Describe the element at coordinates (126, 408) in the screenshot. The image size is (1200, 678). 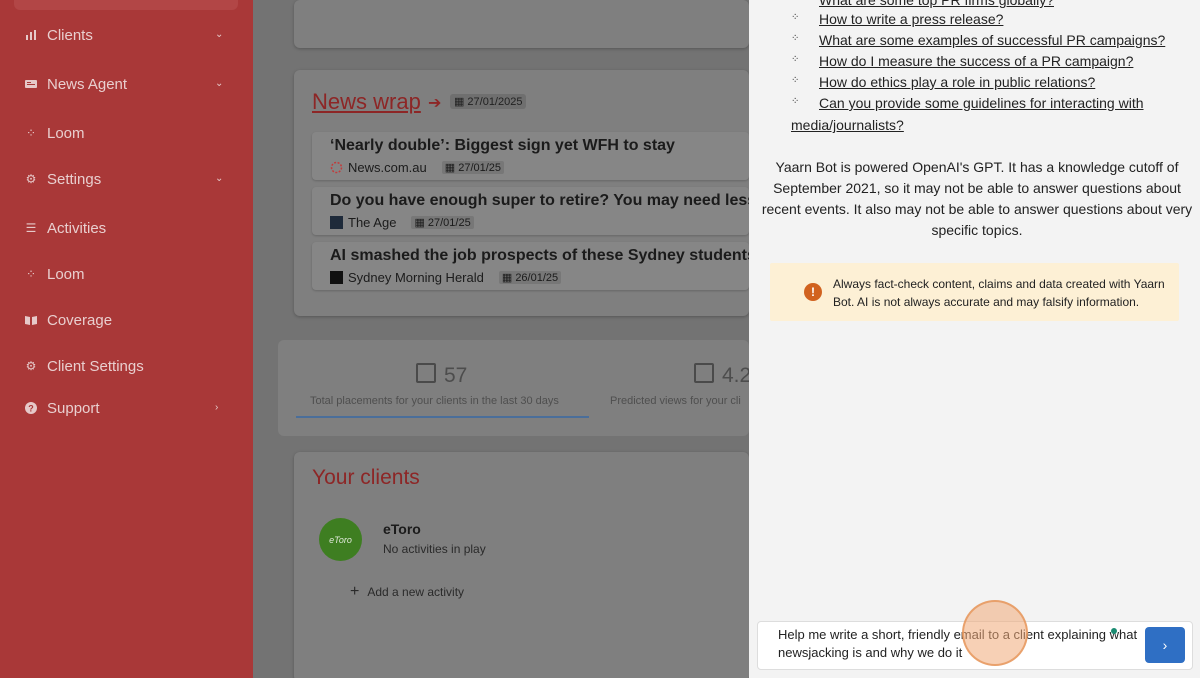
I see `sidebar-item-support: ? Support ›` at that location.